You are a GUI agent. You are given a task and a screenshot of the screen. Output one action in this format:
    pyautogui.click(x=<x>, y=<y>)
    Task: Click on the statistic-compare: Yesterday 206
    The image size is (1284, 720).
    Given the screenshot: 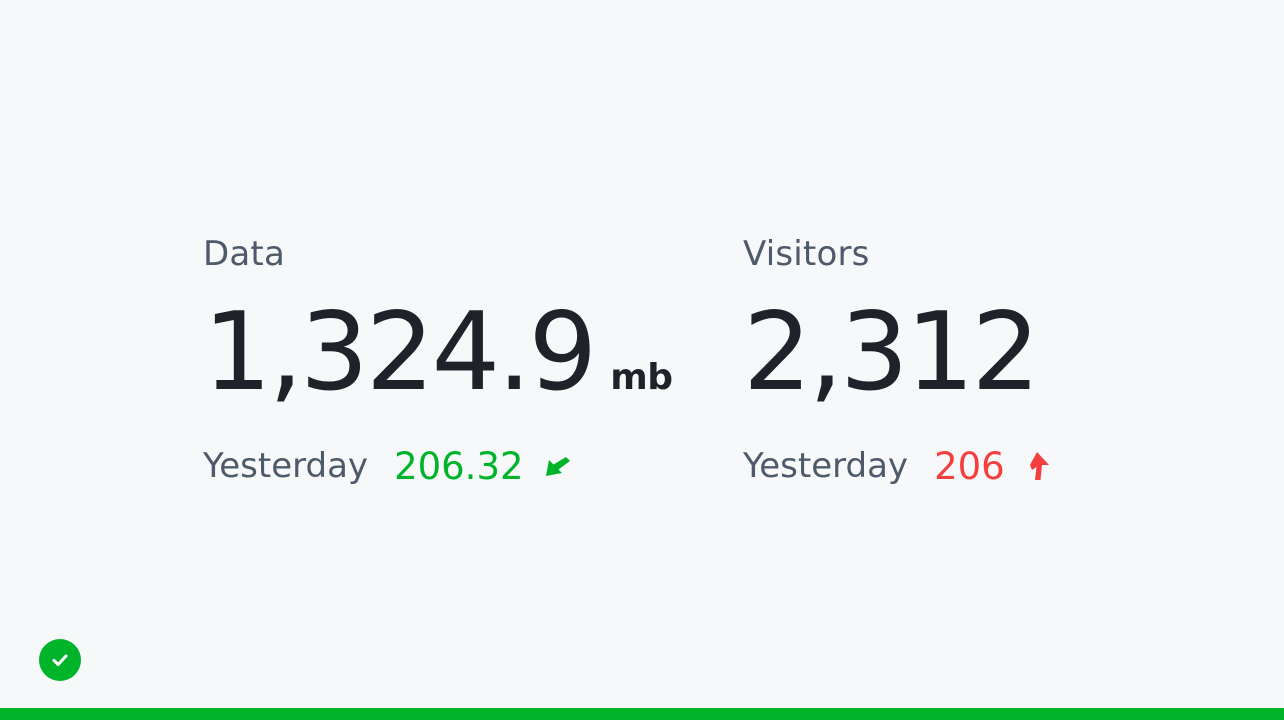 What is the action you would take?
    pyautogui.click(x=898, y=466)
    